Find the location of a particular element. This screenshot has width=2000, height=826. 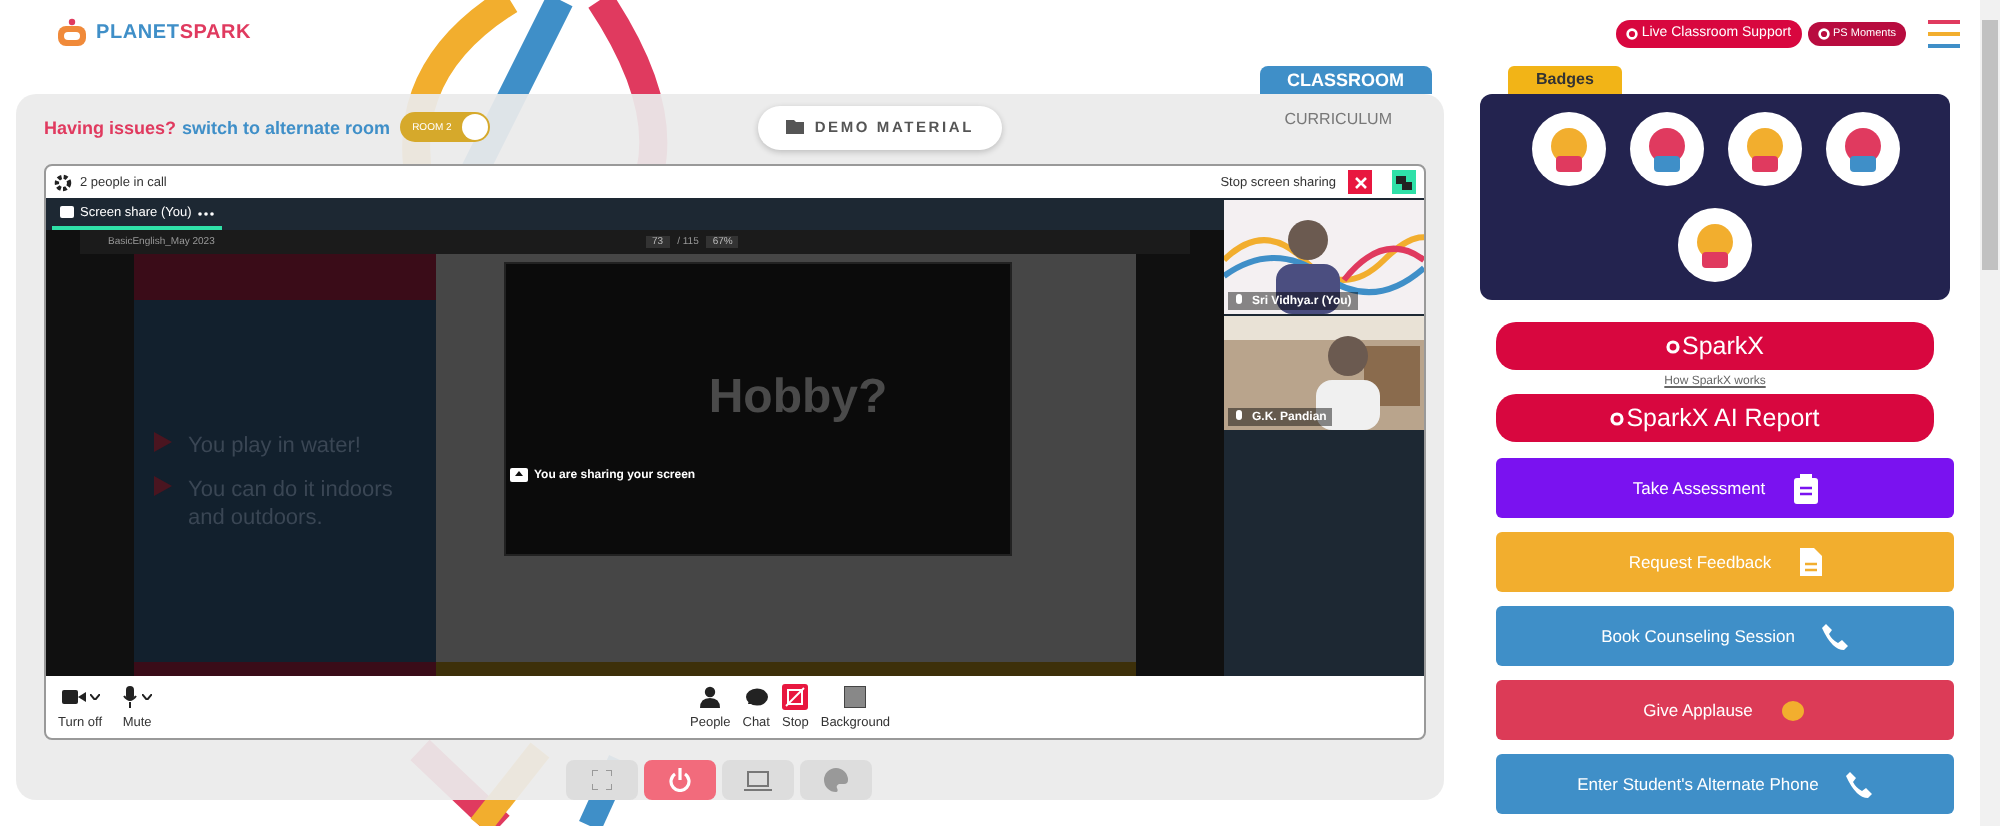

settings-icon is located at coordinates (63, 182).